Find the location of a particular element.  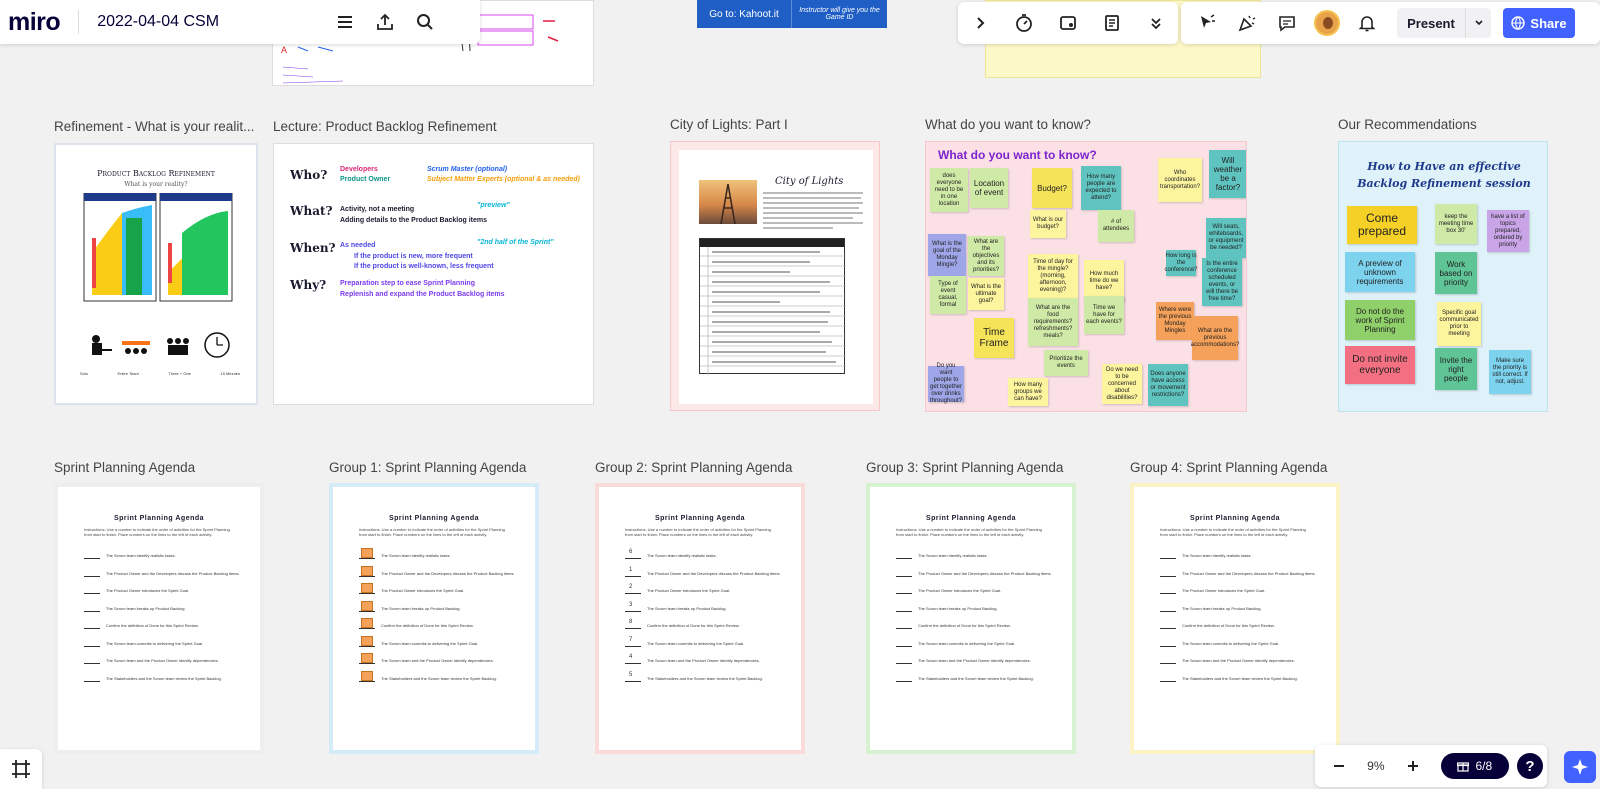

timer-icon is located at coordinates (1024, 23).